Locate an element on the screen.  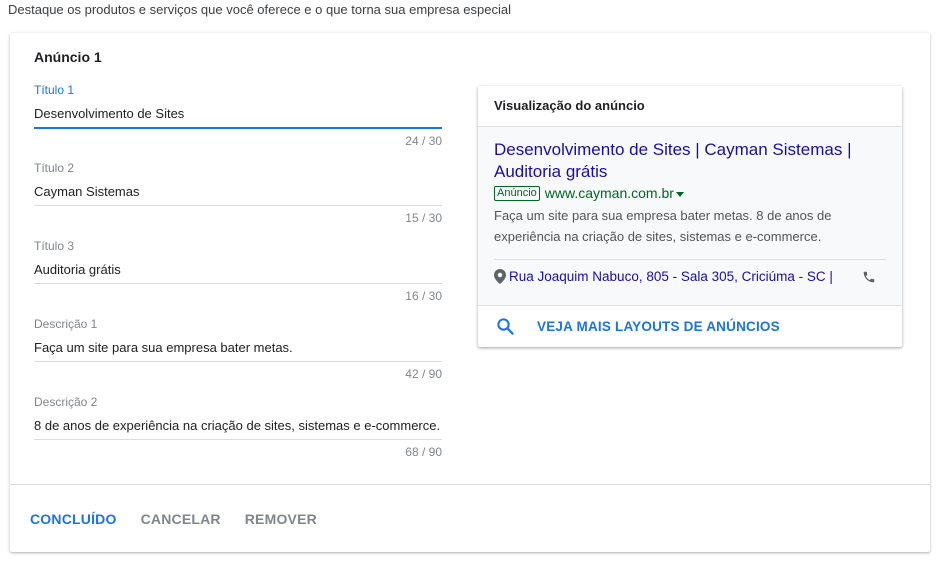
field-label: Descrição 2 is located at coordinates (66, 402).